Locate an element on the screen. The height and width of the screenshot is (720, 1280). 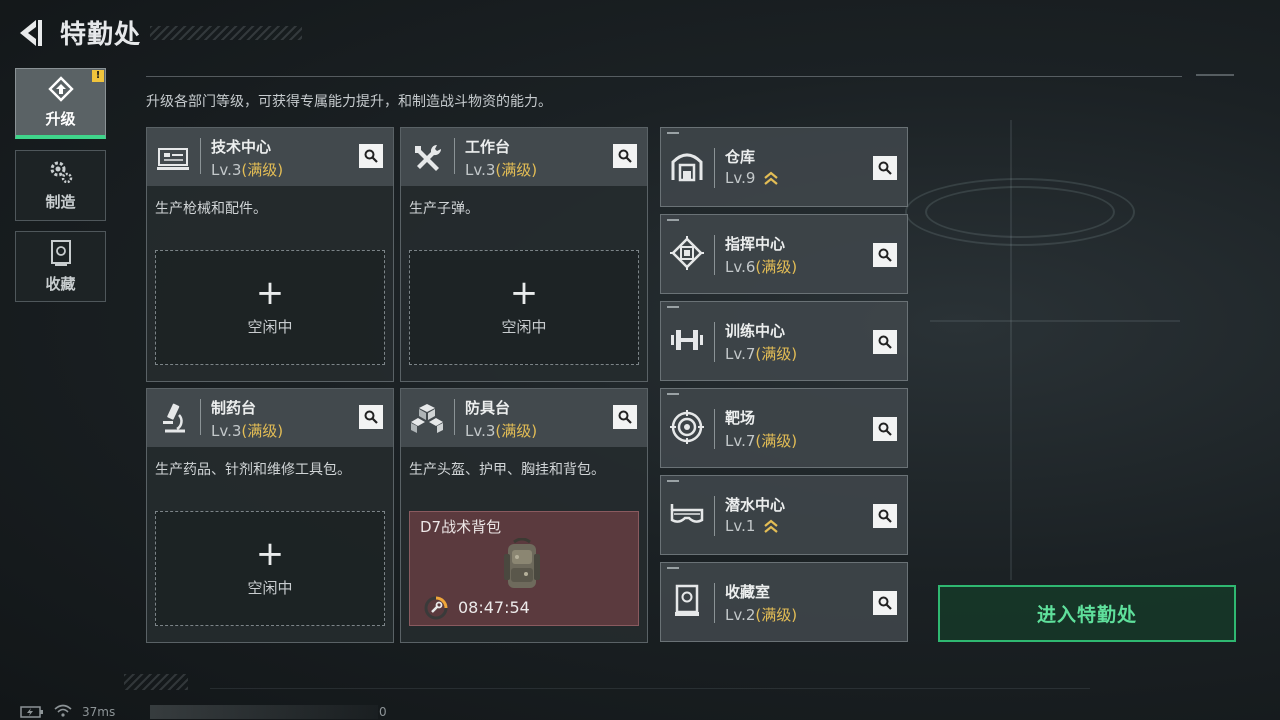
slot-status: 空闲中 is located at coordinates (524, 327).